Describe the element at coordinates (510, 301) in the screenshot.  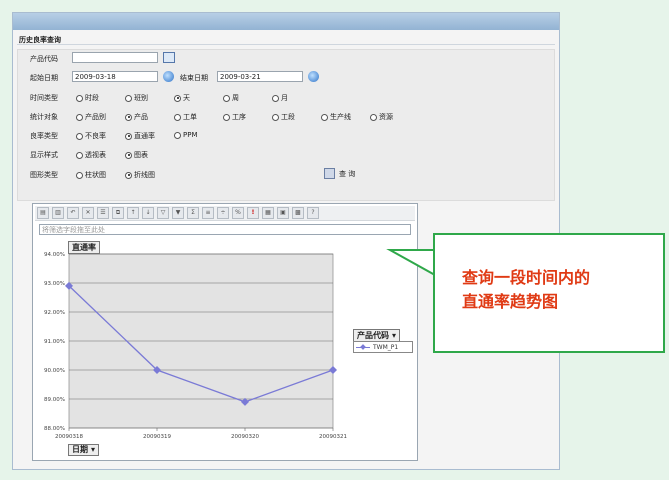
I see `callout-line-2: 直通率趋势图` at that location.